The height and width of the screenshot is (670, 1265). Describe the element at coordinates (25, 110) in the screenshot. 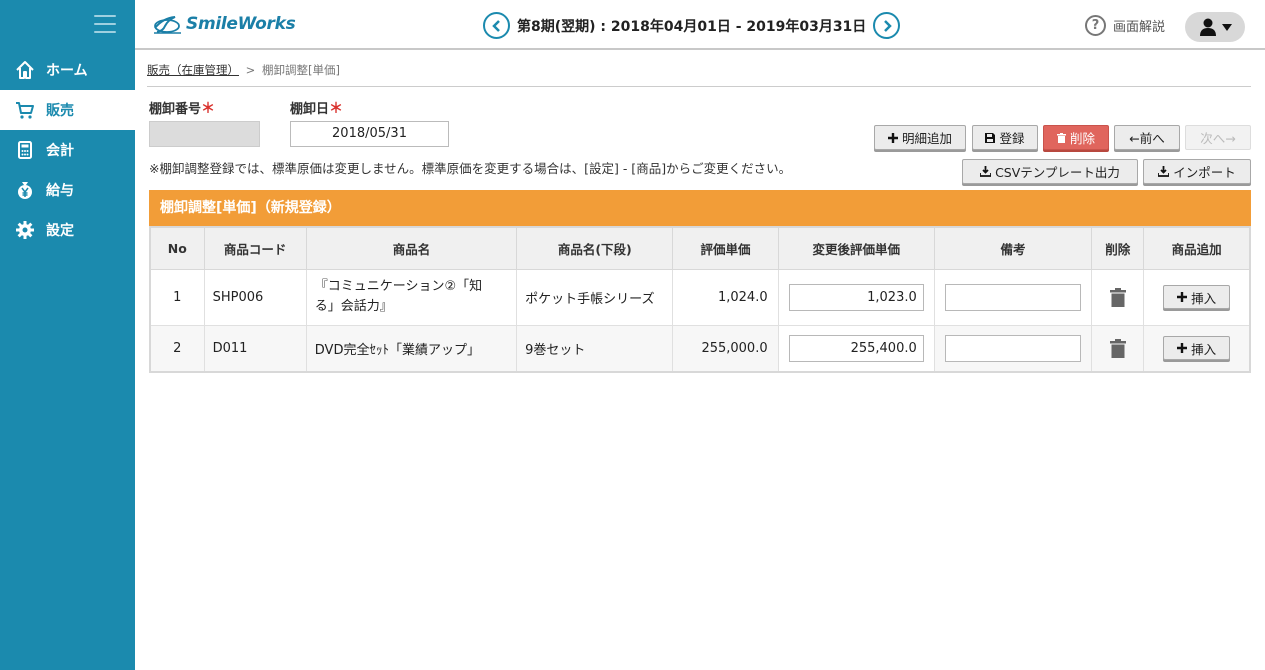

I see `cart-icon` at that location.